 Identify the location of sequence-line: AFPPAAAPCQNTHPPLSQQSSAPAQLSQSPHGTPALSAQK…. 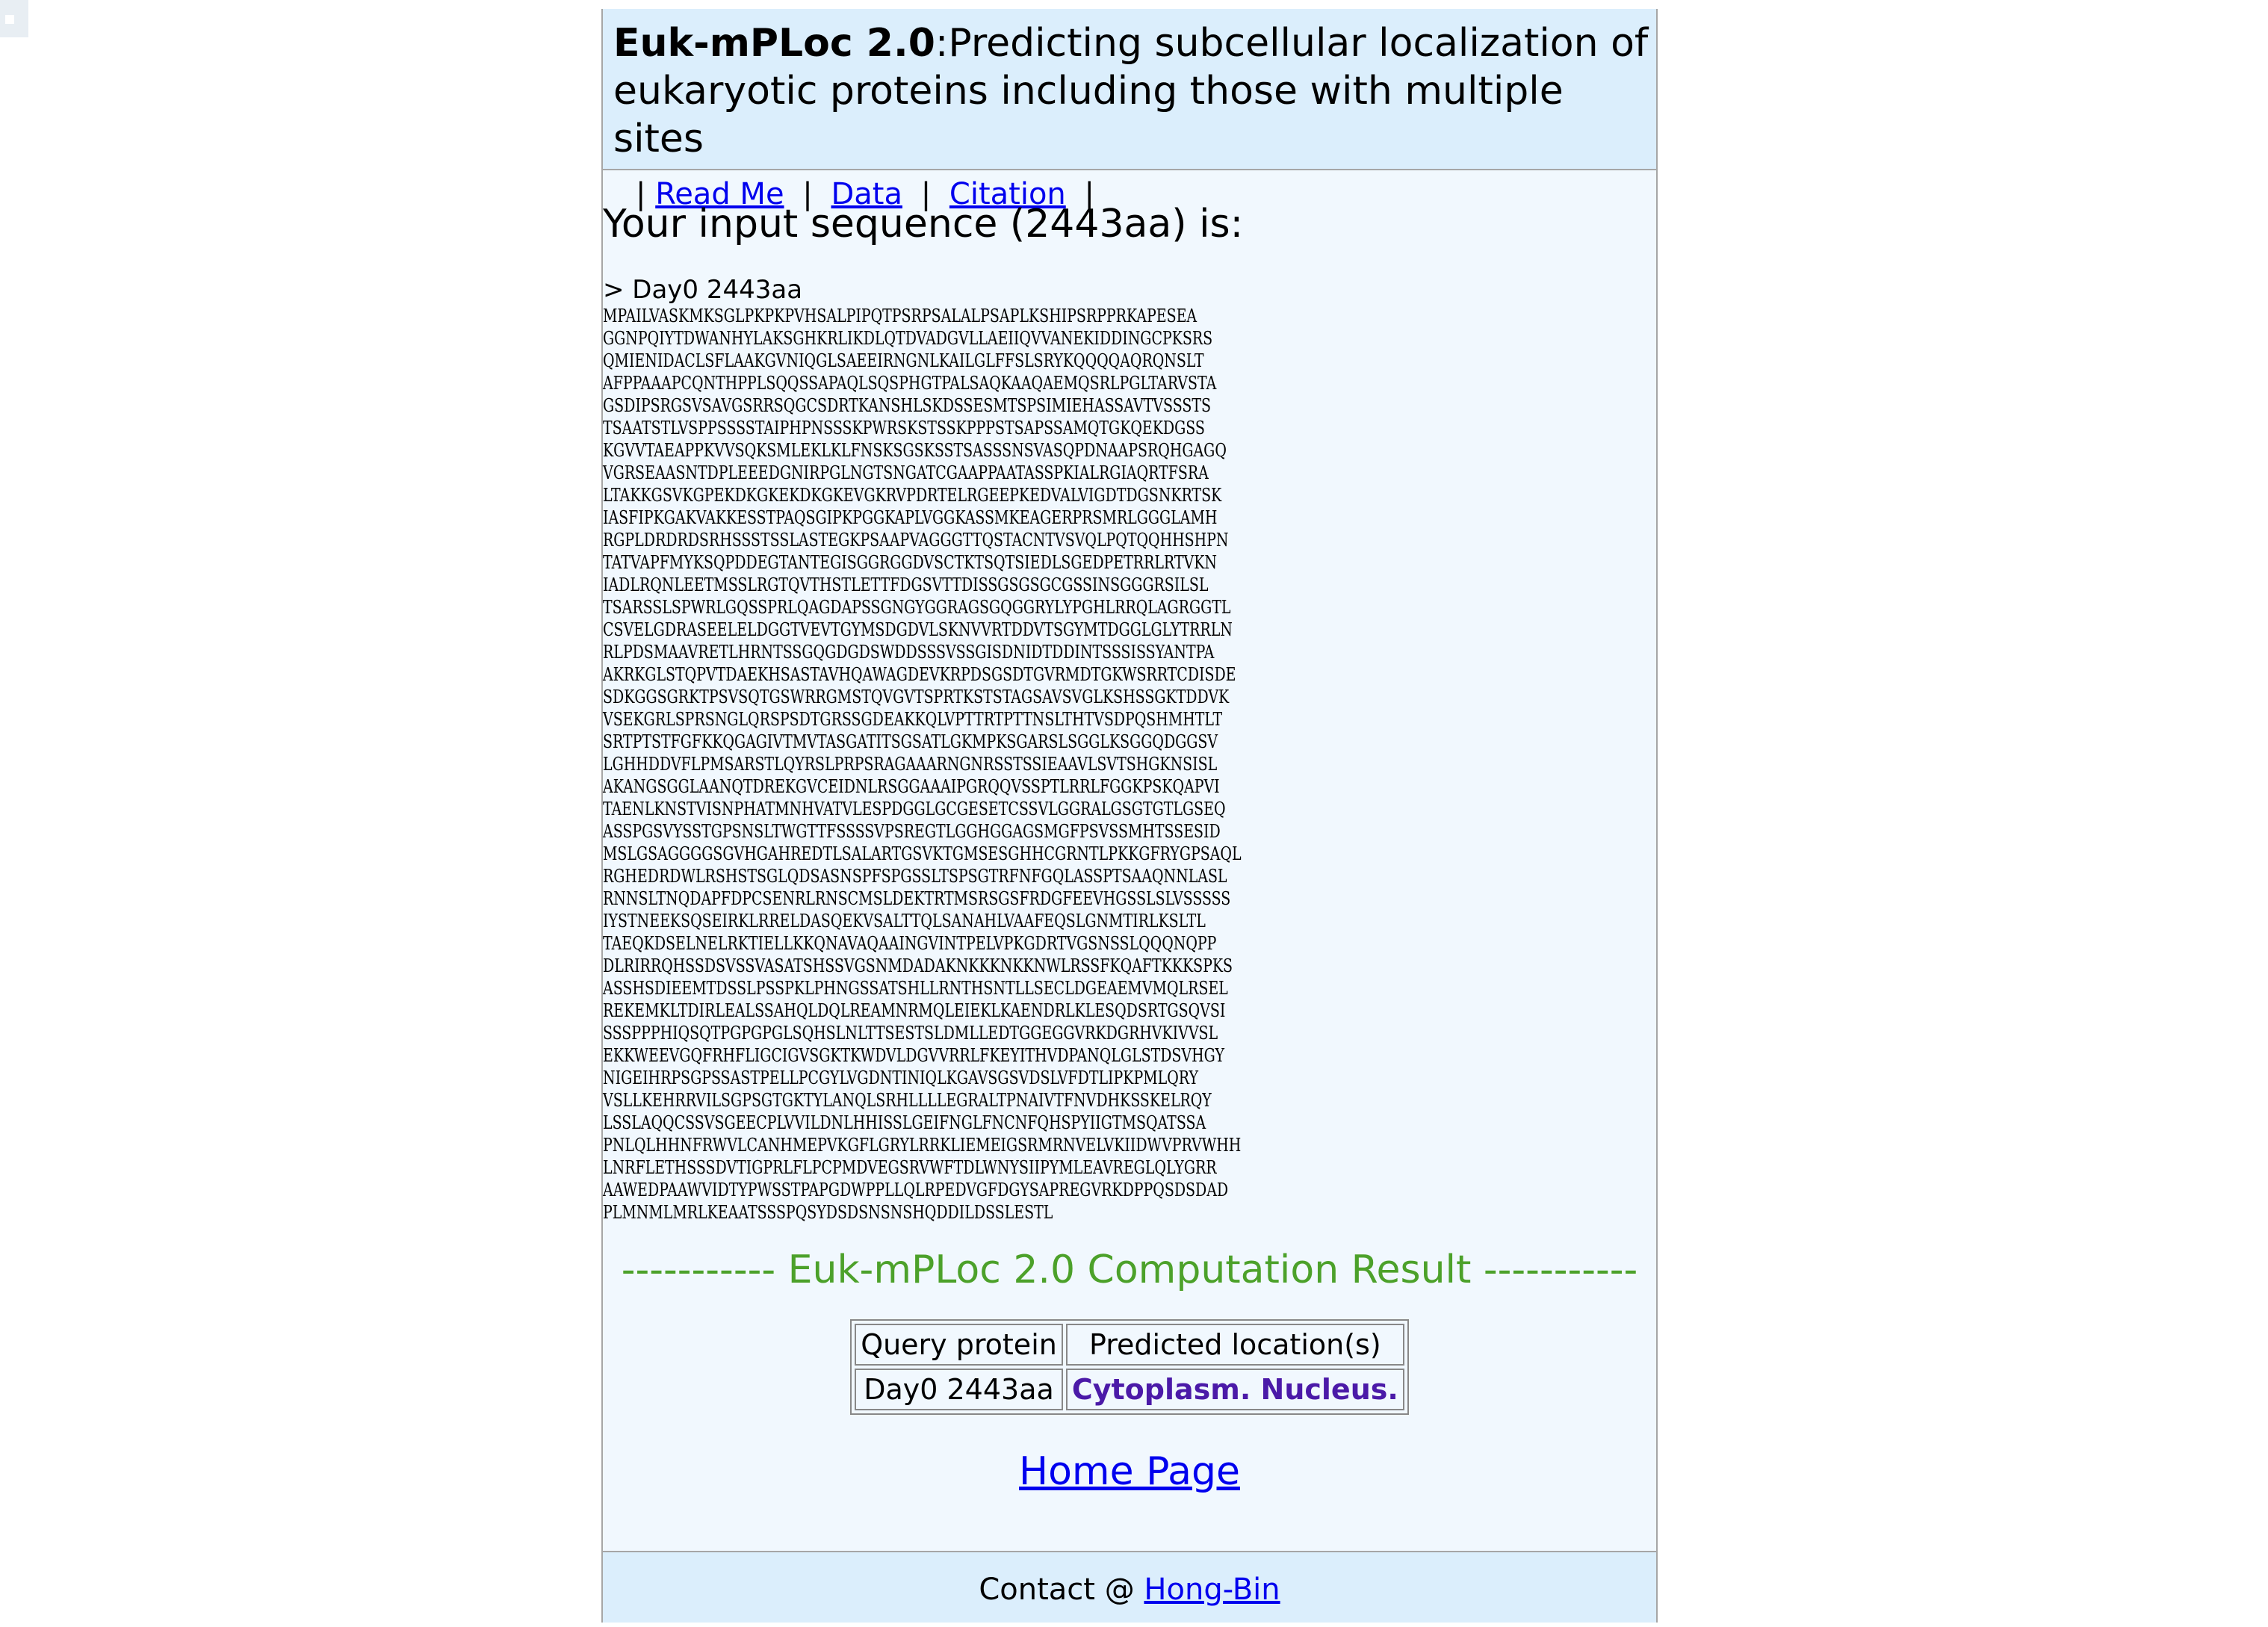
(910, 383).